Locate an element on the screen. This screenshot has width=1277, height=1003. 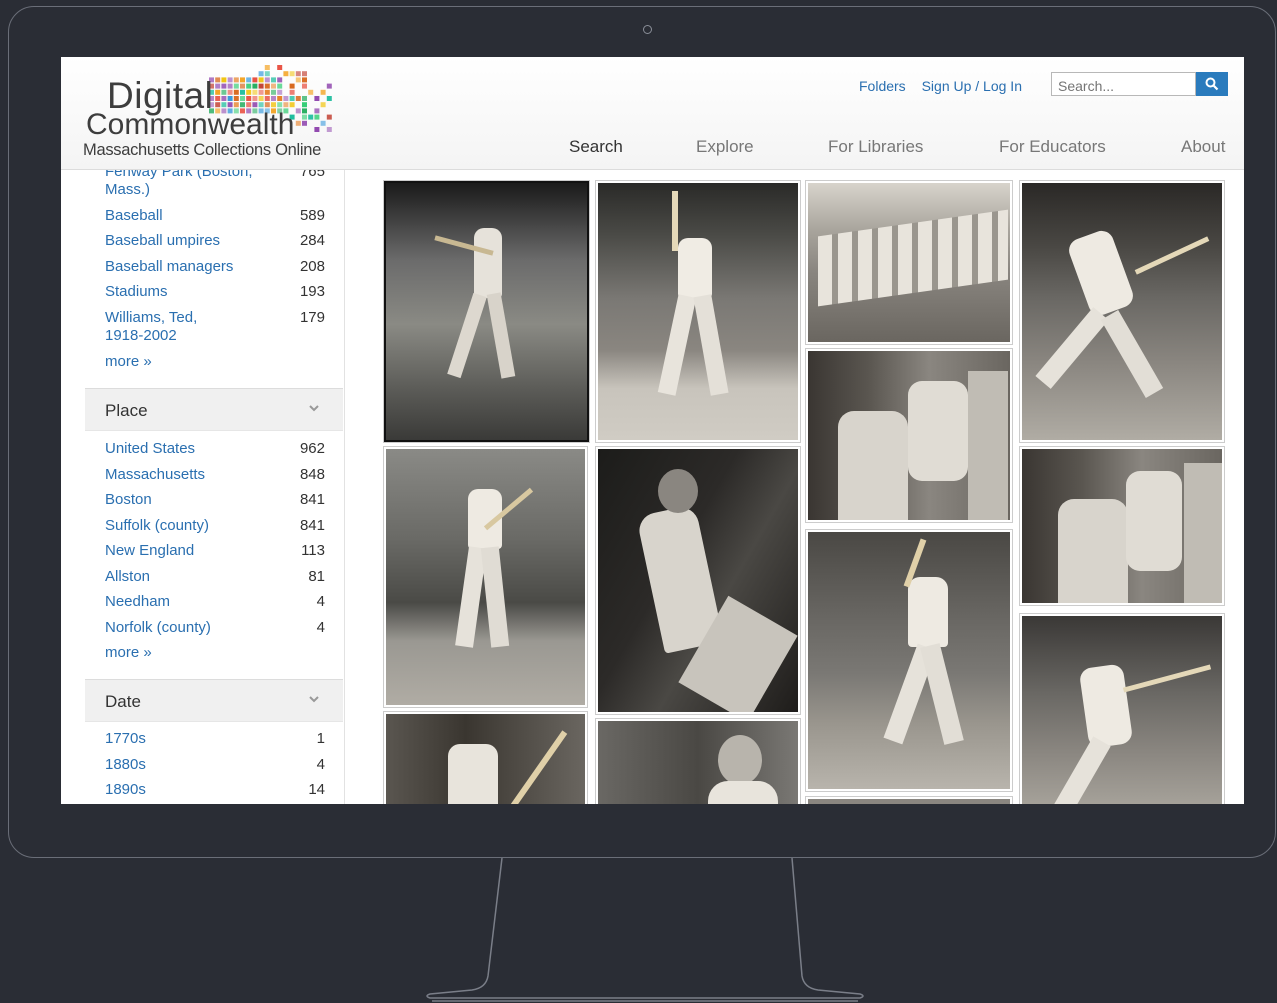
facet-label: United States is located at coordinates (195, 449).